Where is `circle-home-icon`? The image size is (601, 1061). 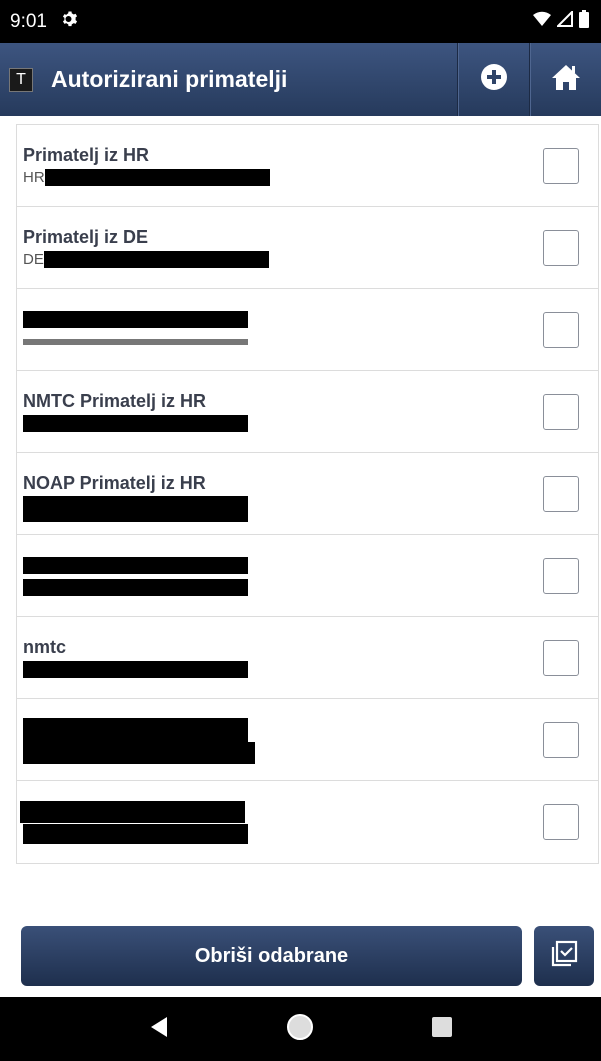
circle-home-icon is located at coordinates (300, 1029).